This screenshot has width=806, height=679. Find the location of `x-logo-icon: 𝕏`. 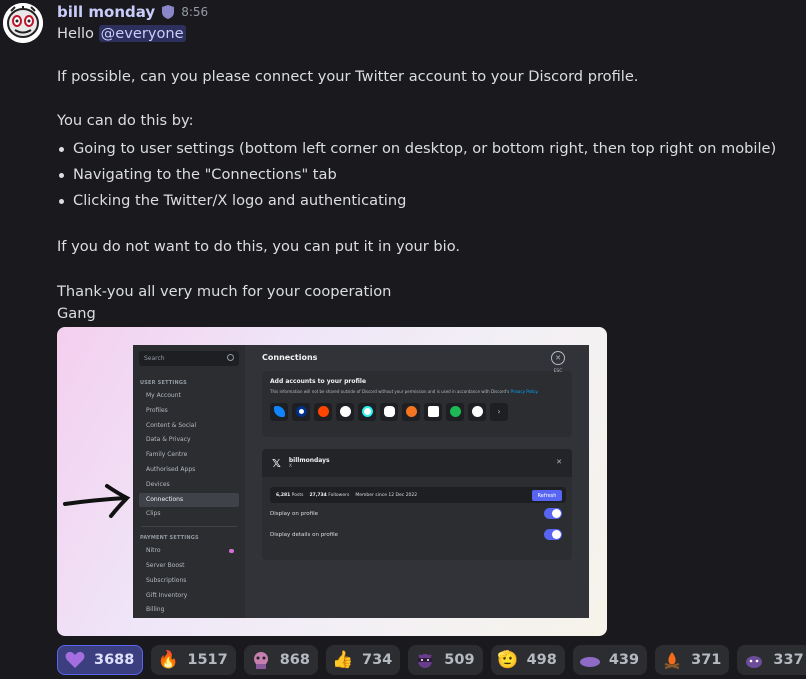

x-logo-icon: 𝕏 is located at coordinates (276, 463).